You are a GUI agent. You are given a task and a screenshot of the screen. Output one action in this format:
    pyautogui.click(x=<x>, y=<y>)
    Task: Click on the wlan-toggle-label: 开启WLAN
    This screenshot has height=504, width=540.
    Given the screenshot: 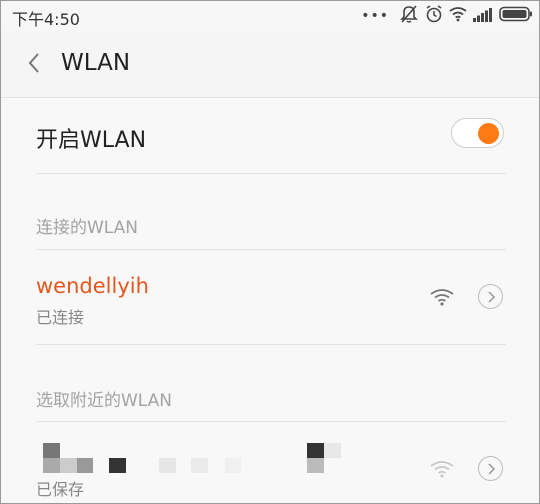 What is the action you would take?
    pyautogui.click(x=91, y=140)
    